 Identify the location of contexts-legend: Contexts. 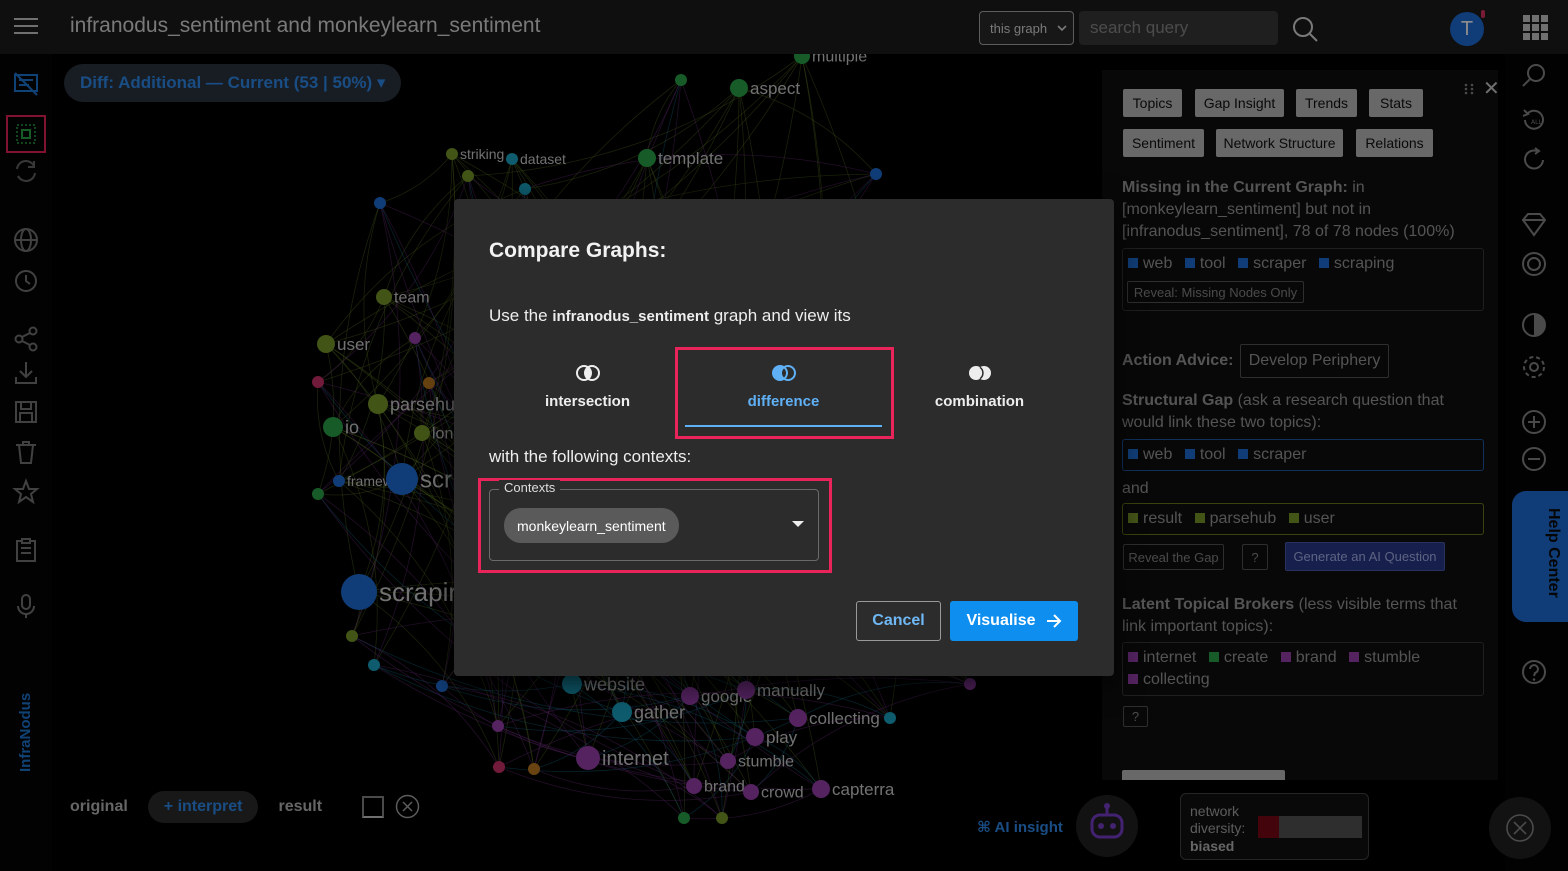
(530, 487).